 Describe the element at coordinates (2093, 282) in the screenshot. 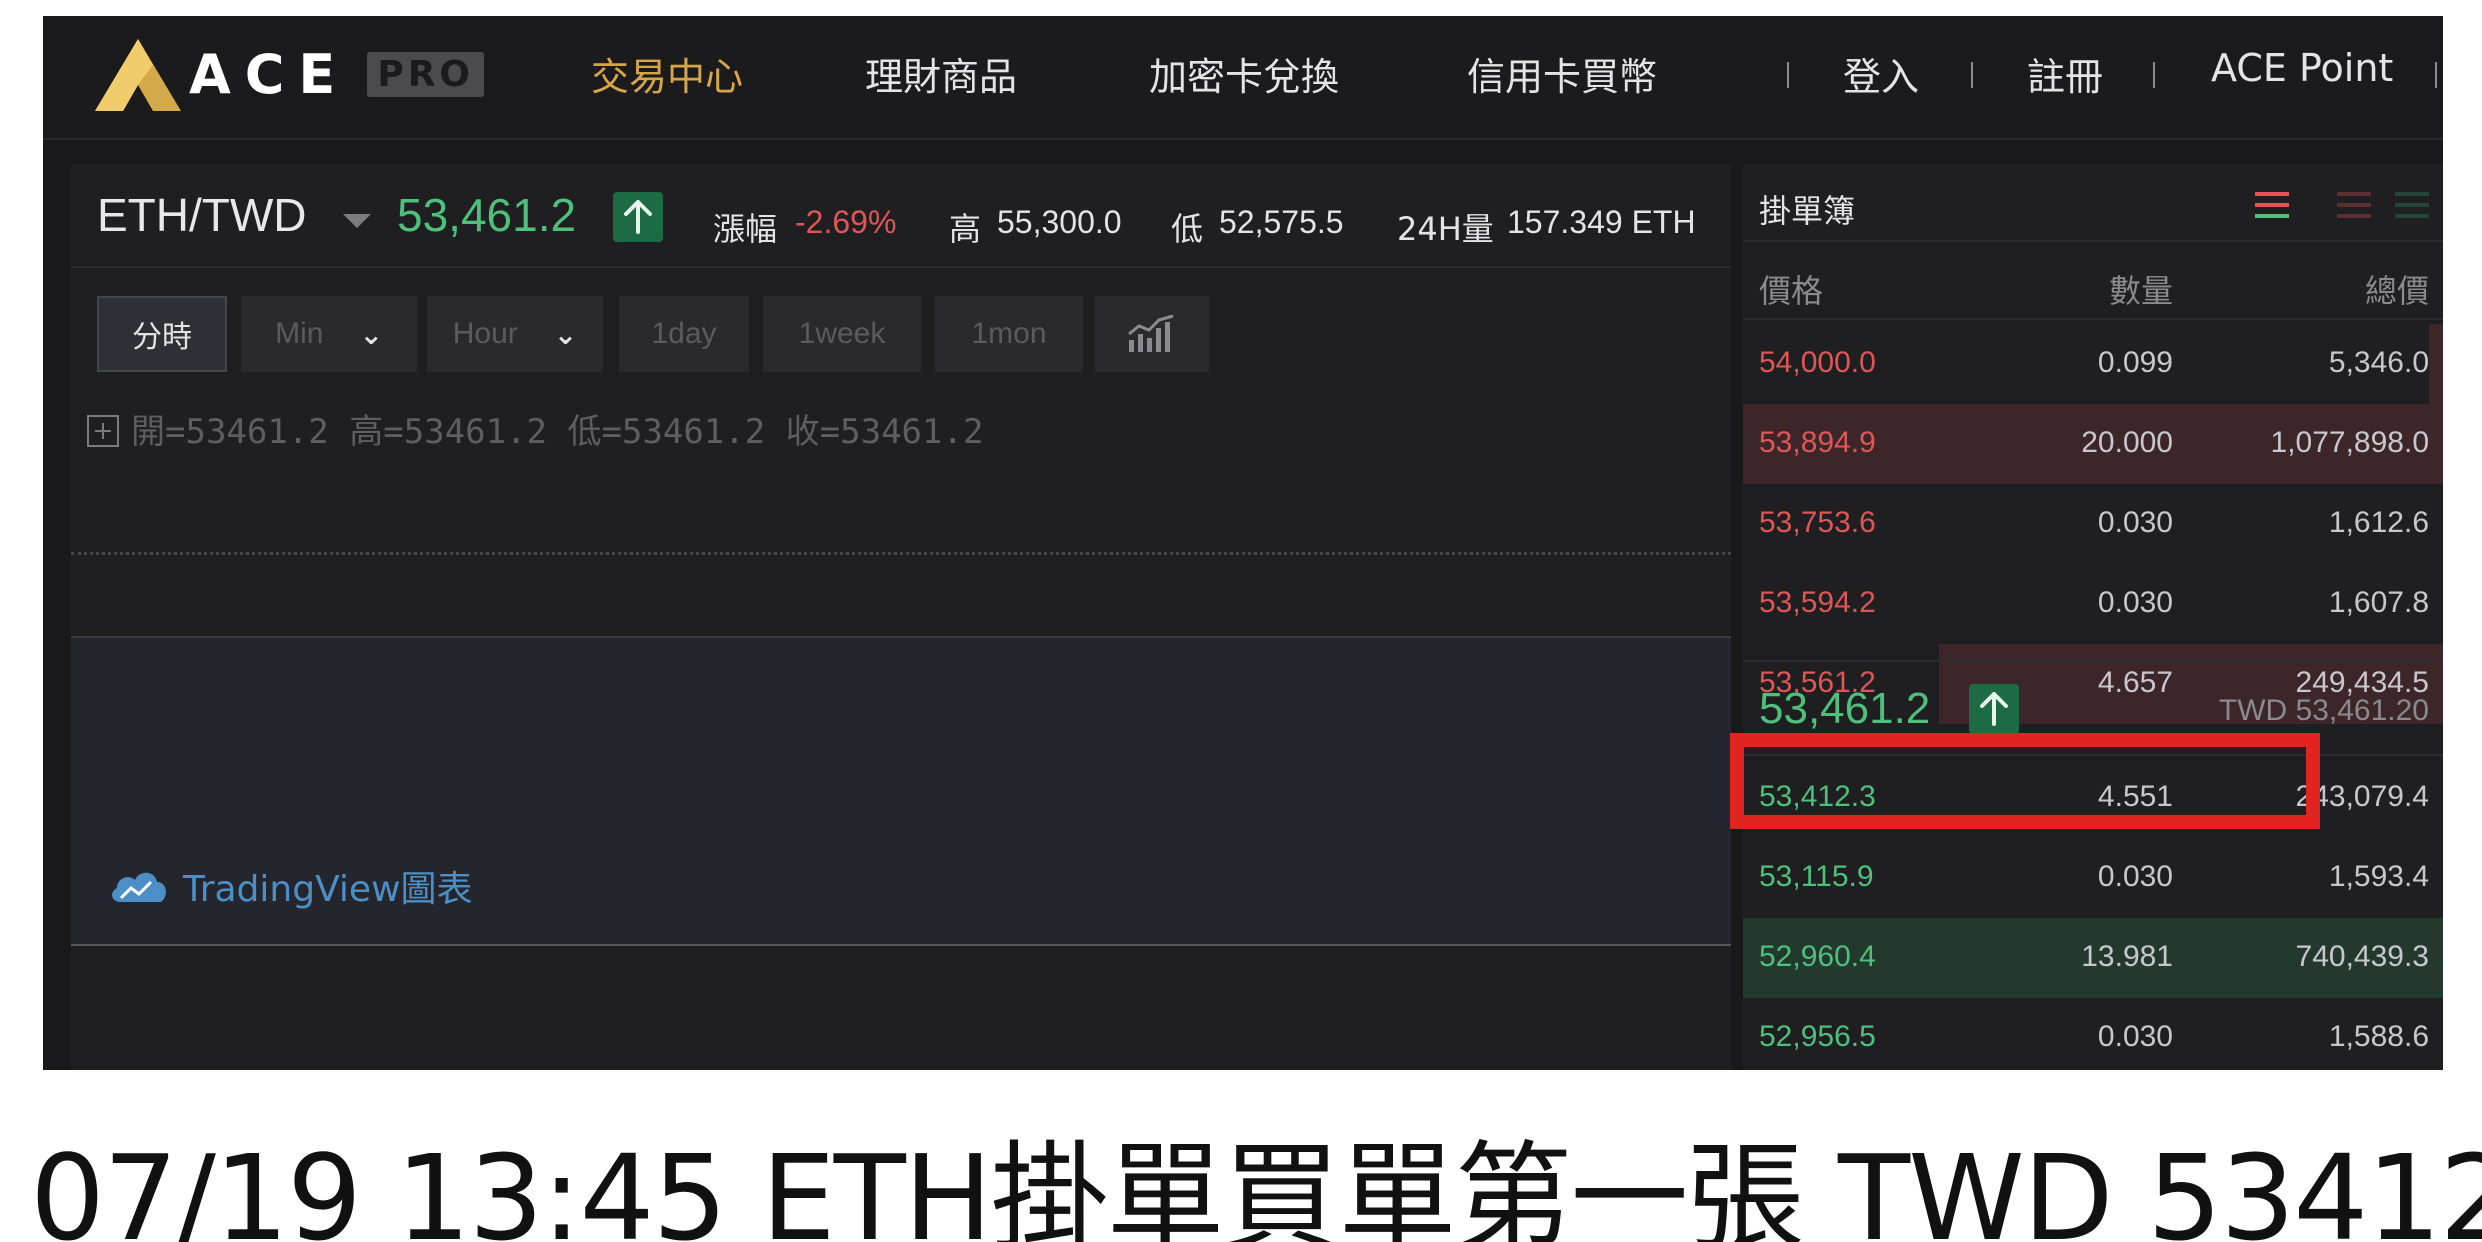

I see `order-book-columns: 價格 數量 總價` at that location.